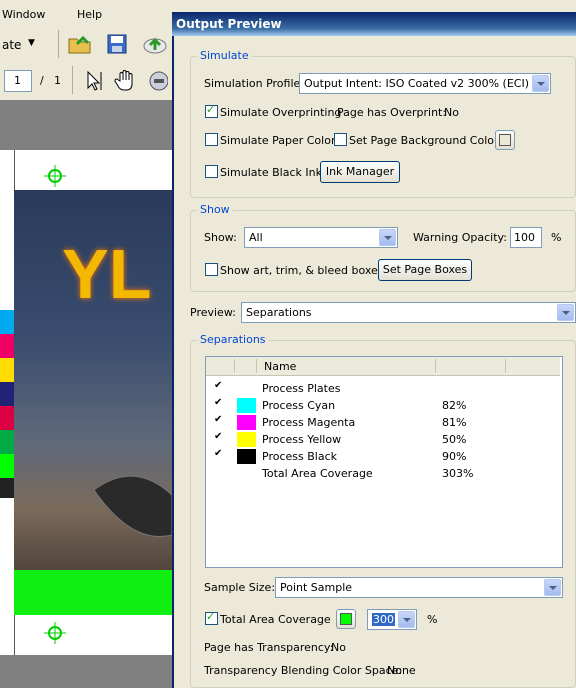 Image resolution: width=576 pixels, height=688 pixels. What do you see at coordinates (279, 312) in the screenshot?
I see `preview-value: Separations` at bounding box center [279, 312].